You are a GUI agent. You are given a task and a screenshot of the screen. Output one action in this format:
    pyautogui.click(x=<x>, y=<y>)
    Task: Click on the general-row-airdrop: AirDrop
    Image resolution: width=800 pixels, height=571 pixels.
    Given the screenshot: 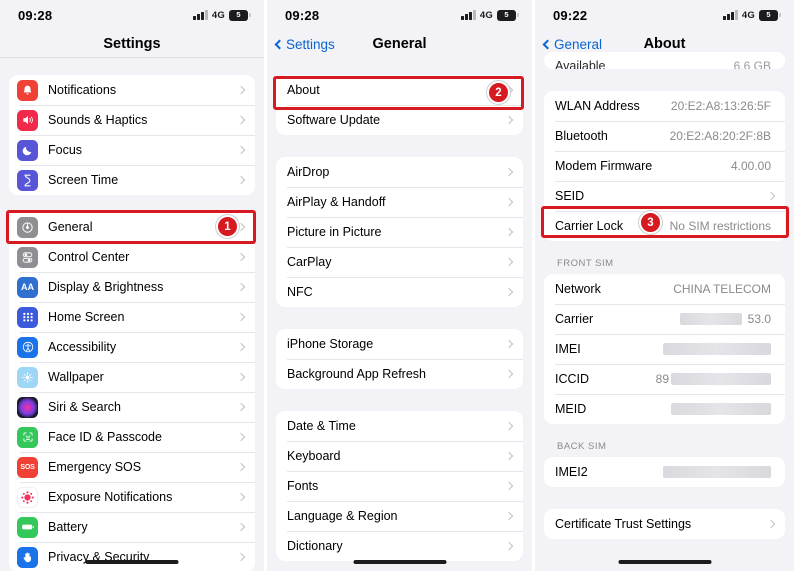 What is the action you would take?
    pyautogui.click(x=399, y=172)
    